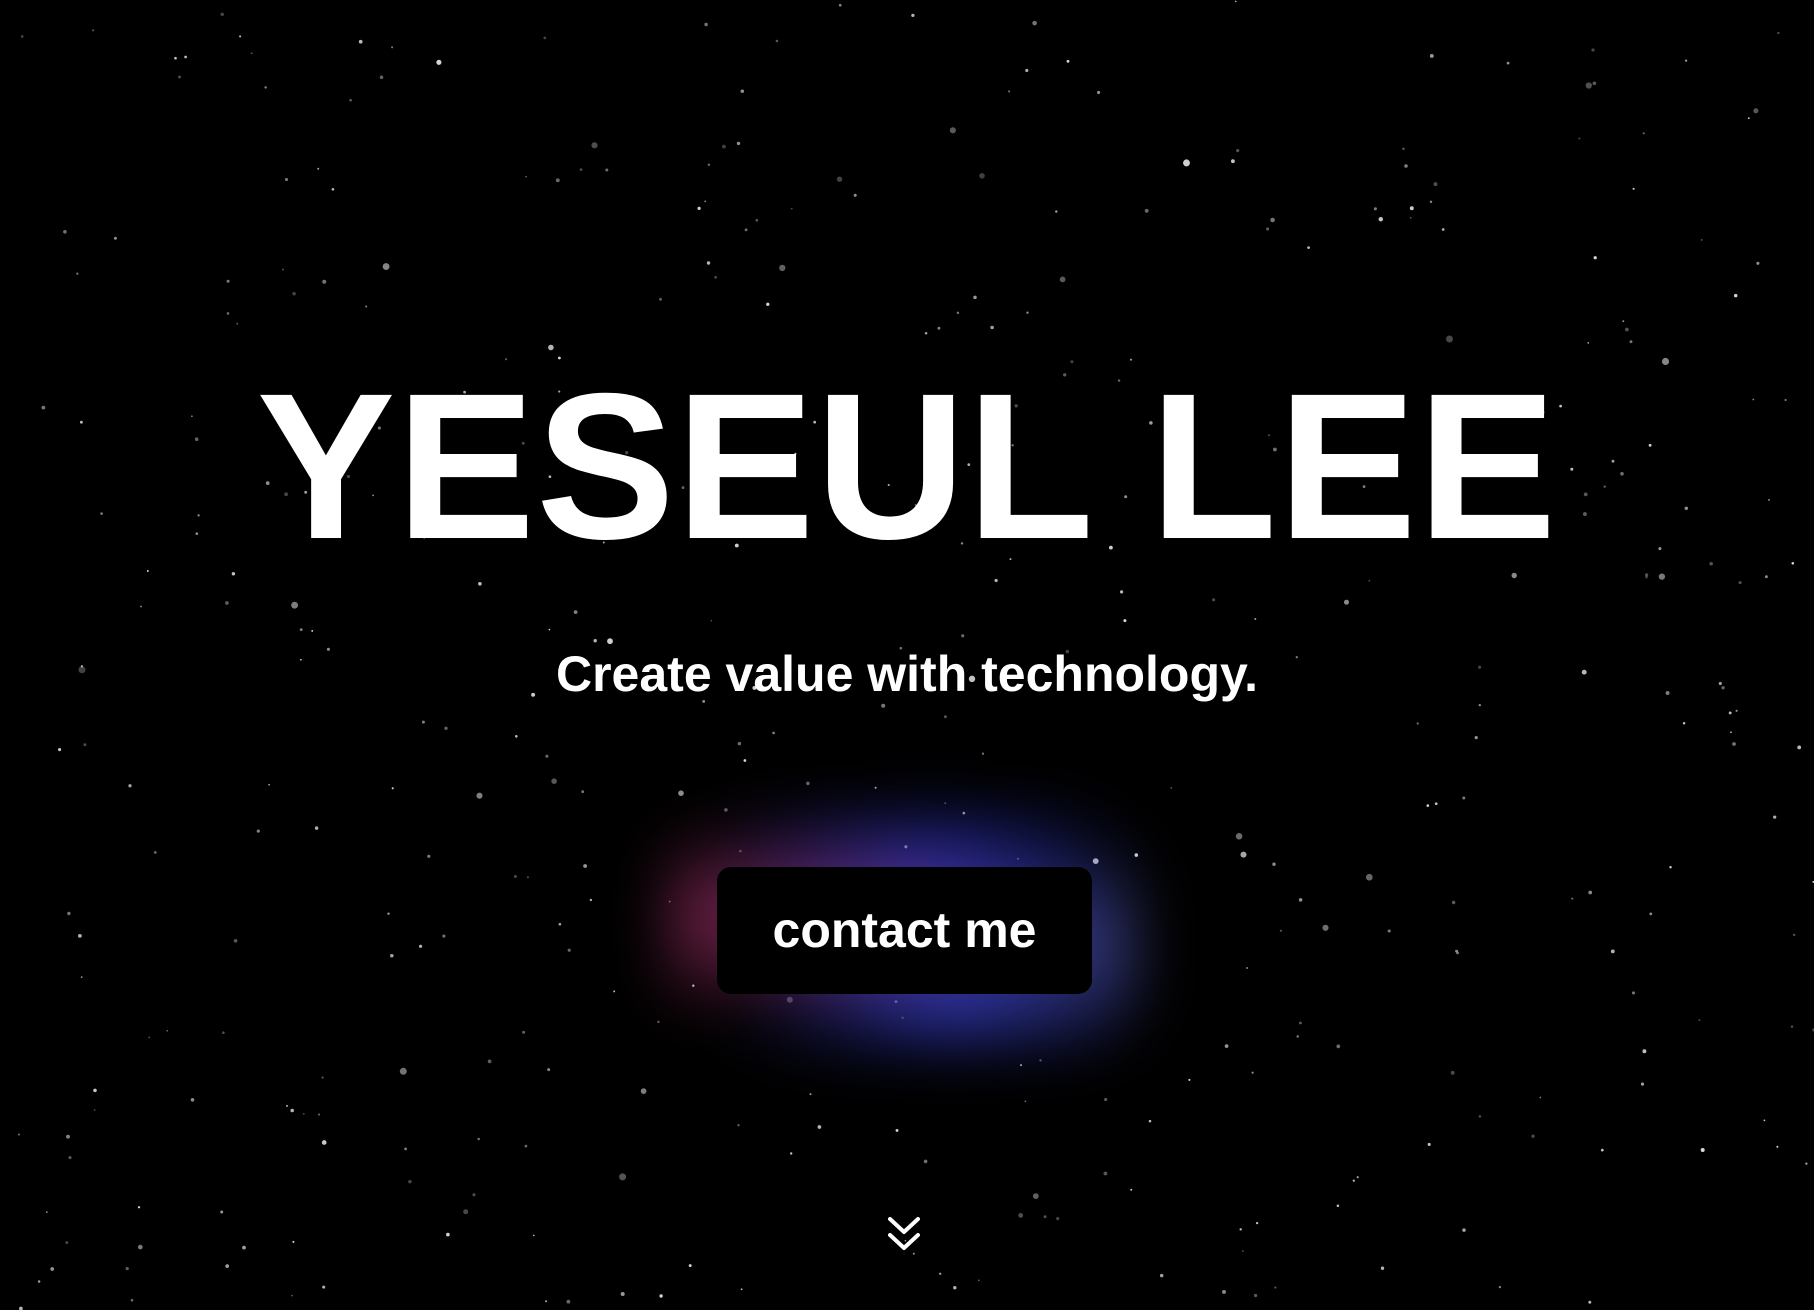 The height and width of the screenshot is (1310, 1814). What do you see at coordinates (904, 930) in the screenshot?
I see `contact-me-button: contact me` at bounding box center [904, 930].